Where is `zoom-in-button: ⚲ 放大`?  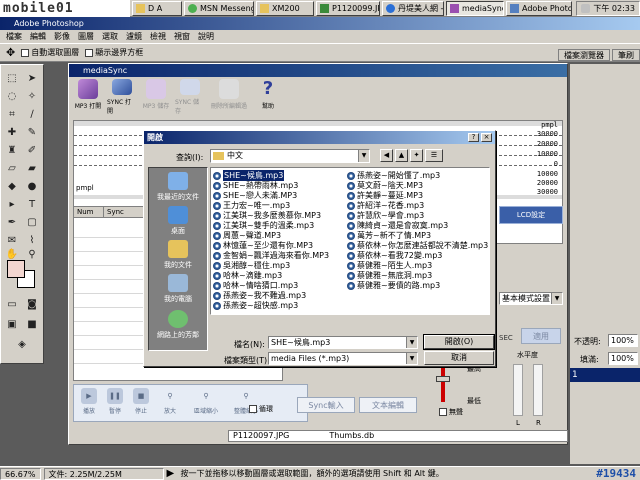 zoom-in-button: ⚲ 放大 is located at coordinates (170, 403).